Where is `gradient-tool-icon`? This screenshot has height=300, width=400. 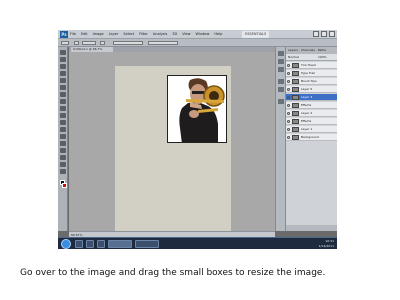 gradient-tool-icon is located at coordinates (63, 129).